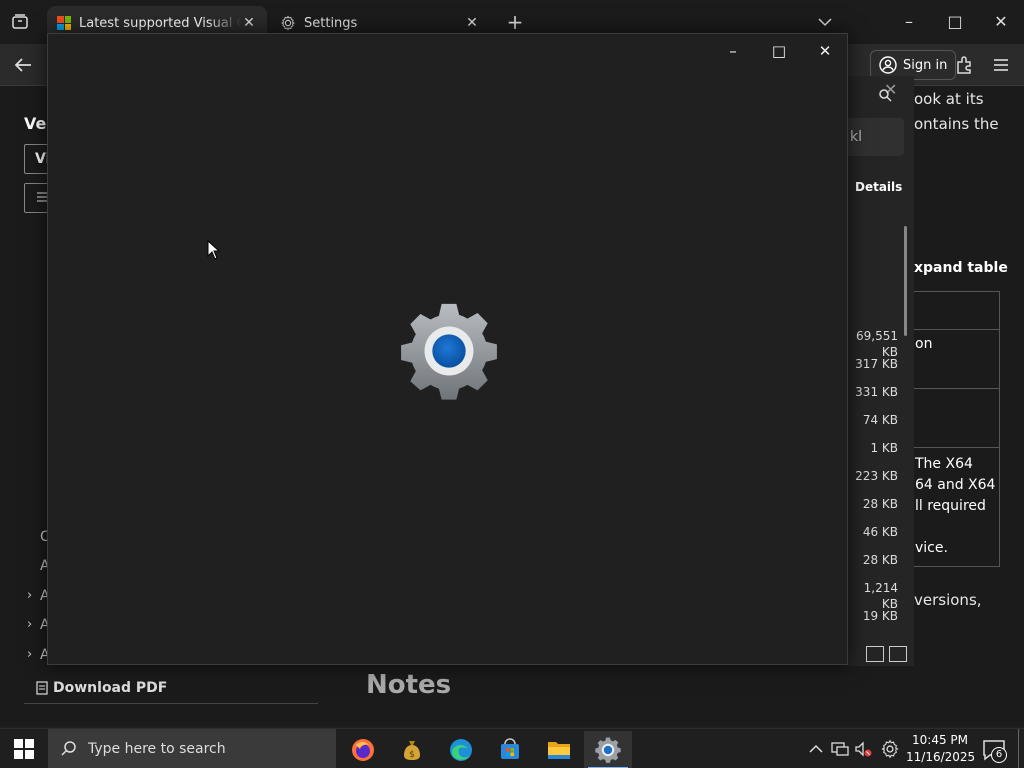 This screenshot has width=1024, height=768. I want to click on chevron-down-icon, so click(825, 22).